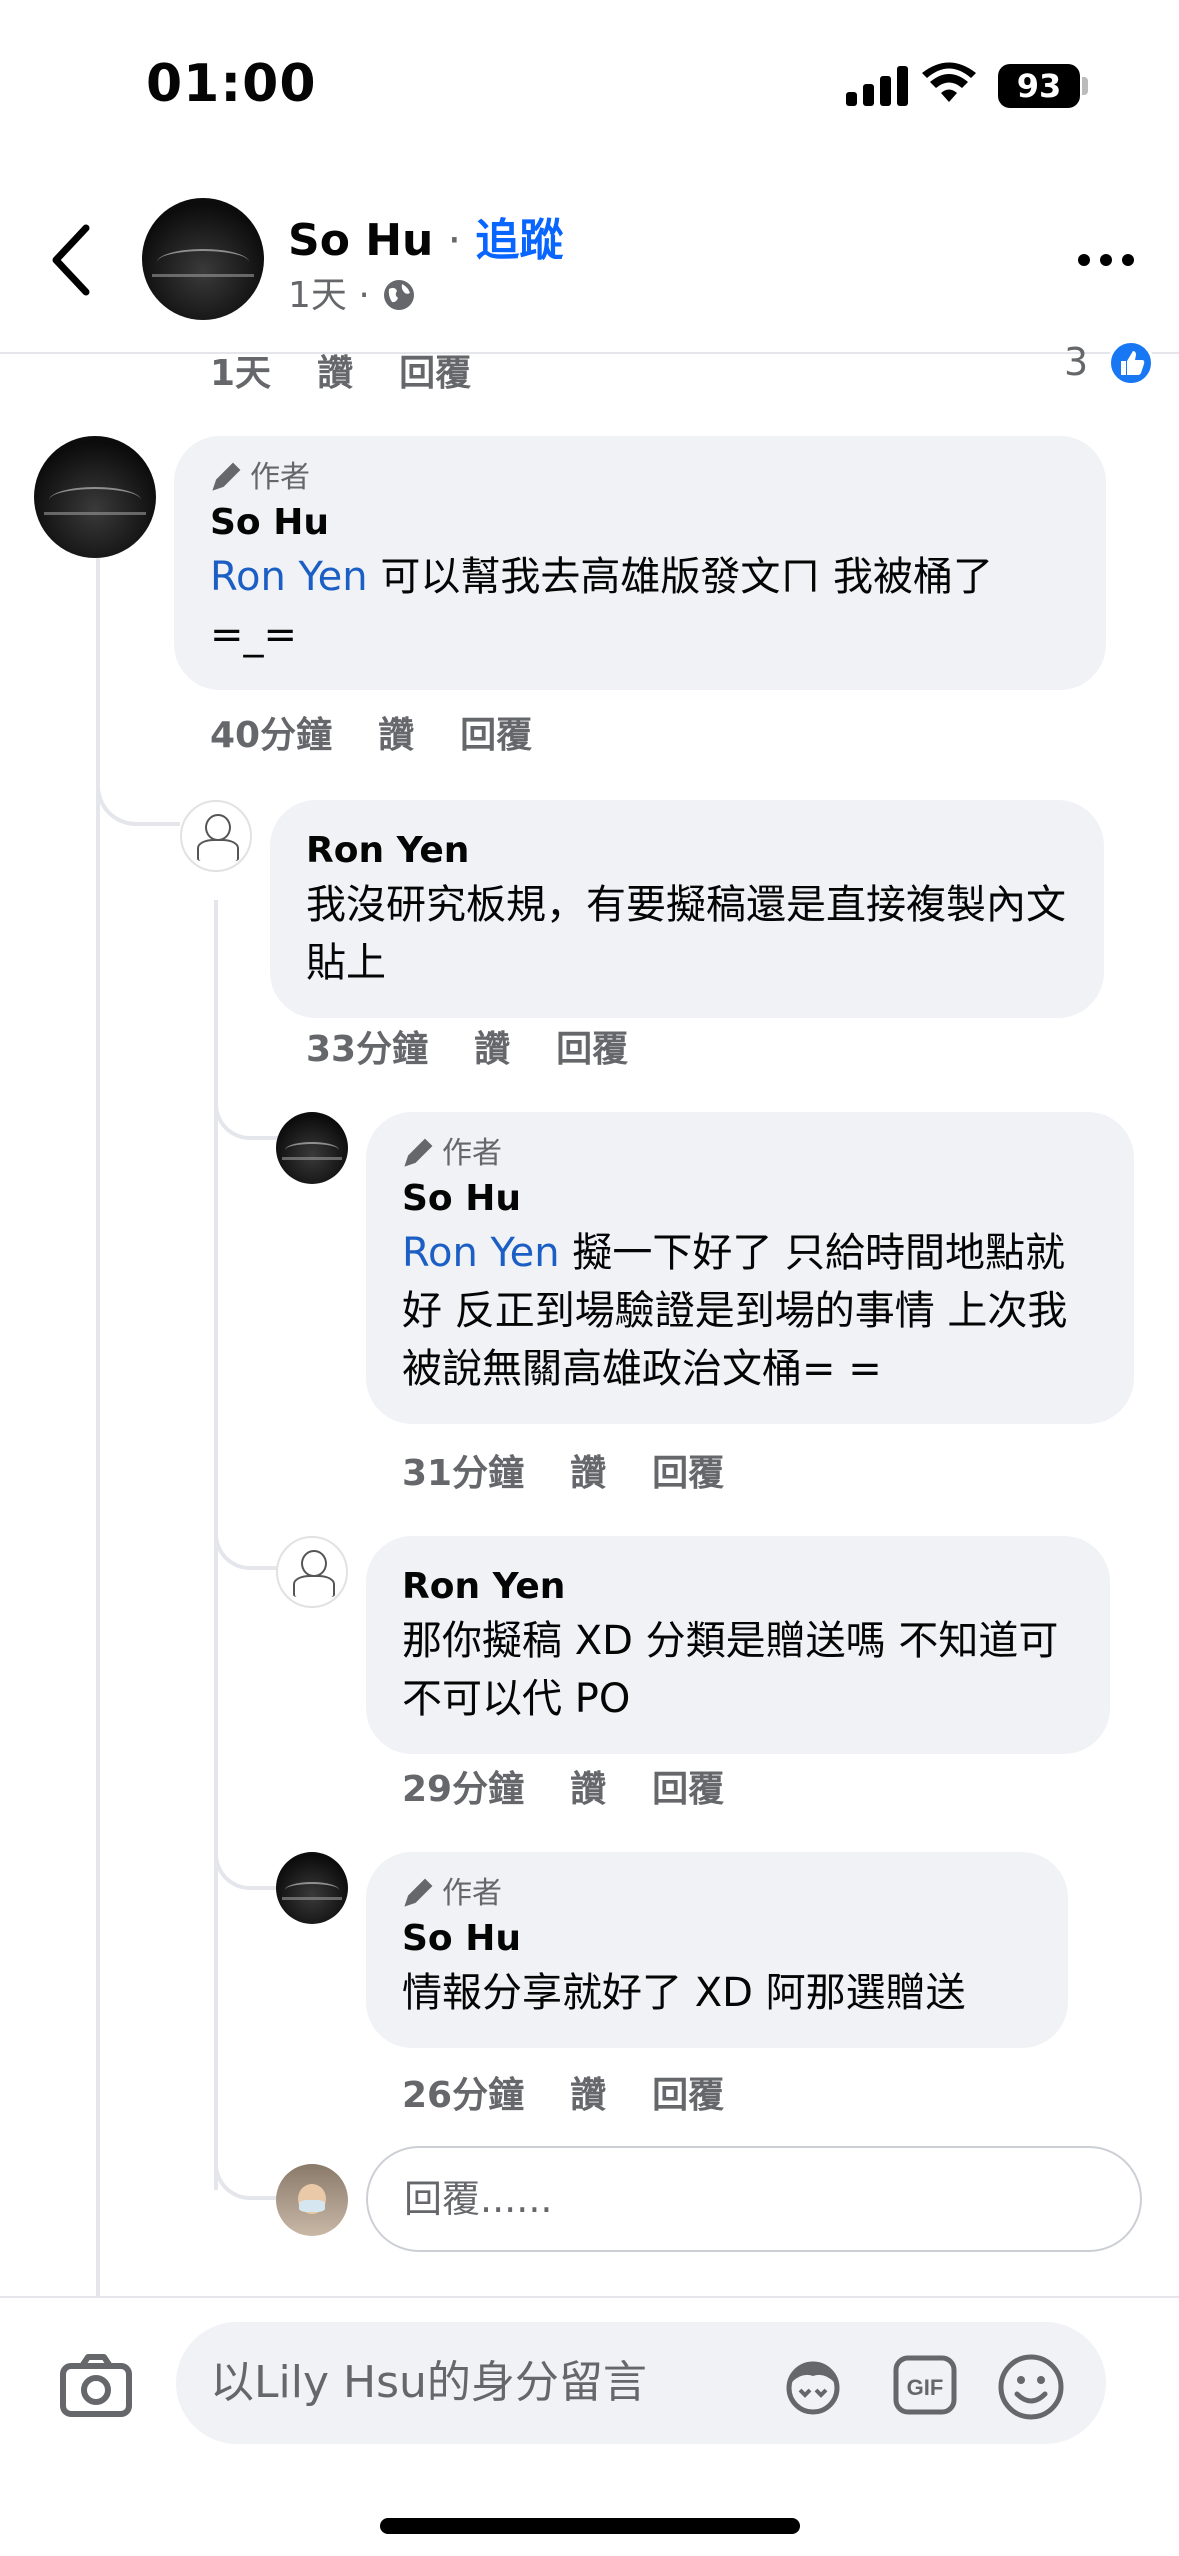  Describe the element at coordinates (399, 295) in the screenshot. I see `globe-icon` at that location.